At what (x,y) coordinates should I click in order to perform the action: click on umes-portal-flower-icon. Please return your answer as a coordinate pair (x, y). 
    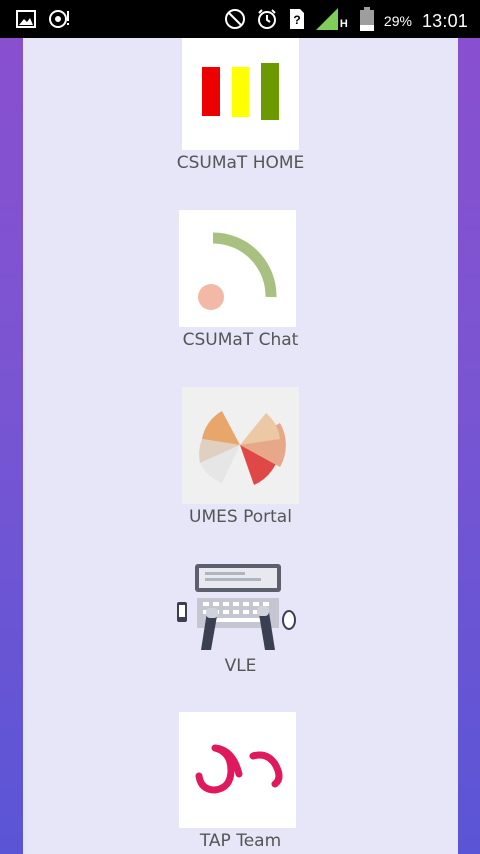
    Looking at the image, I should click on (240, 445).